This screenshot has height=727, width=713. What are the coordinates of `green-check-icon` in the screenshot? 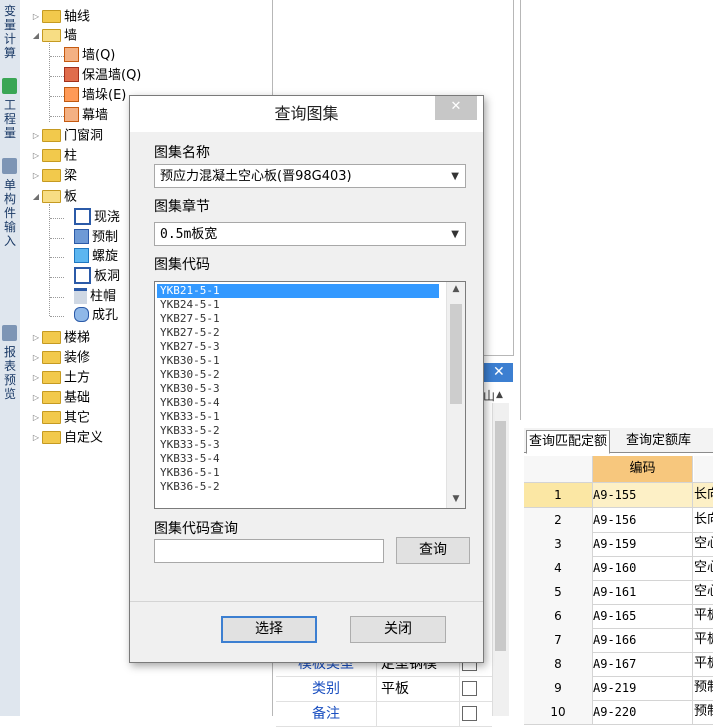 It's located at (9, 86).